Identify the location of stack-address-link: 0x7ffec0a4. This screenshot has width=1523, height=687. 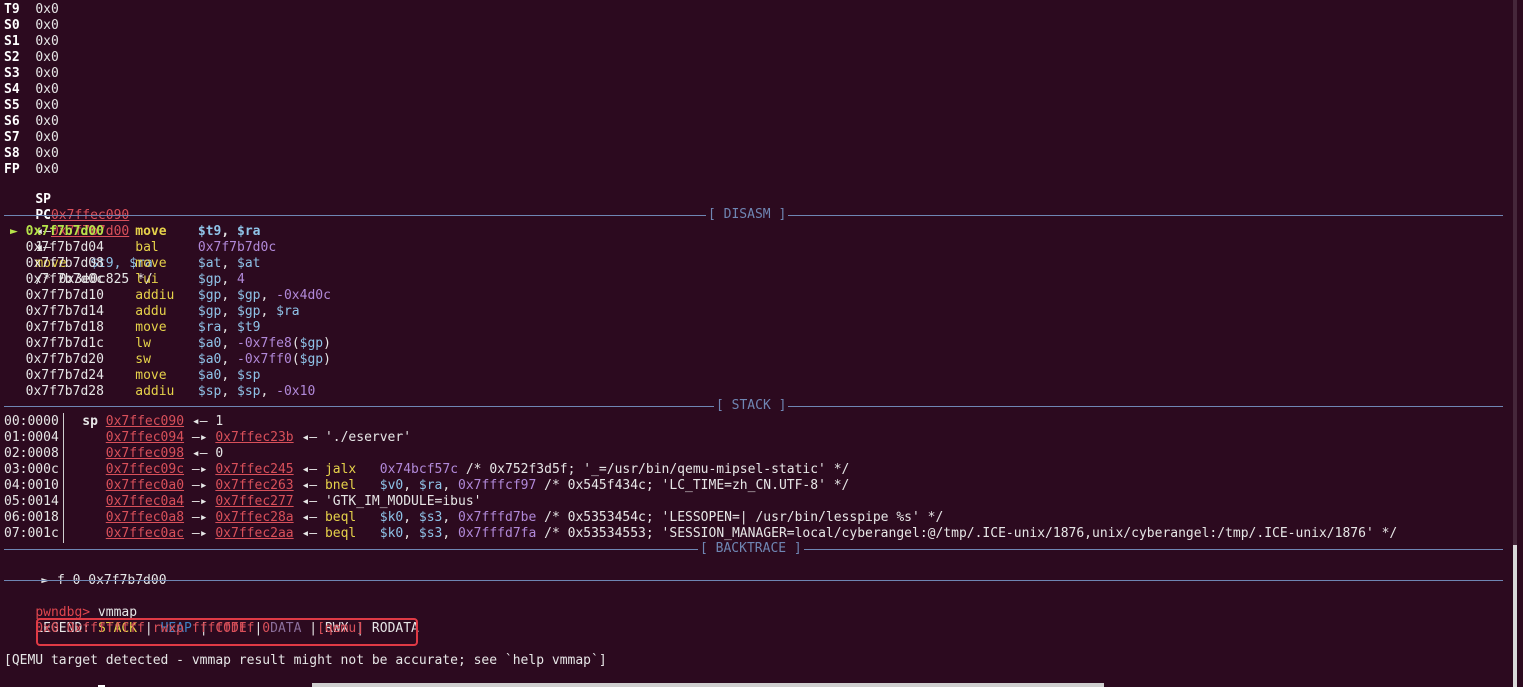
(145, 501).